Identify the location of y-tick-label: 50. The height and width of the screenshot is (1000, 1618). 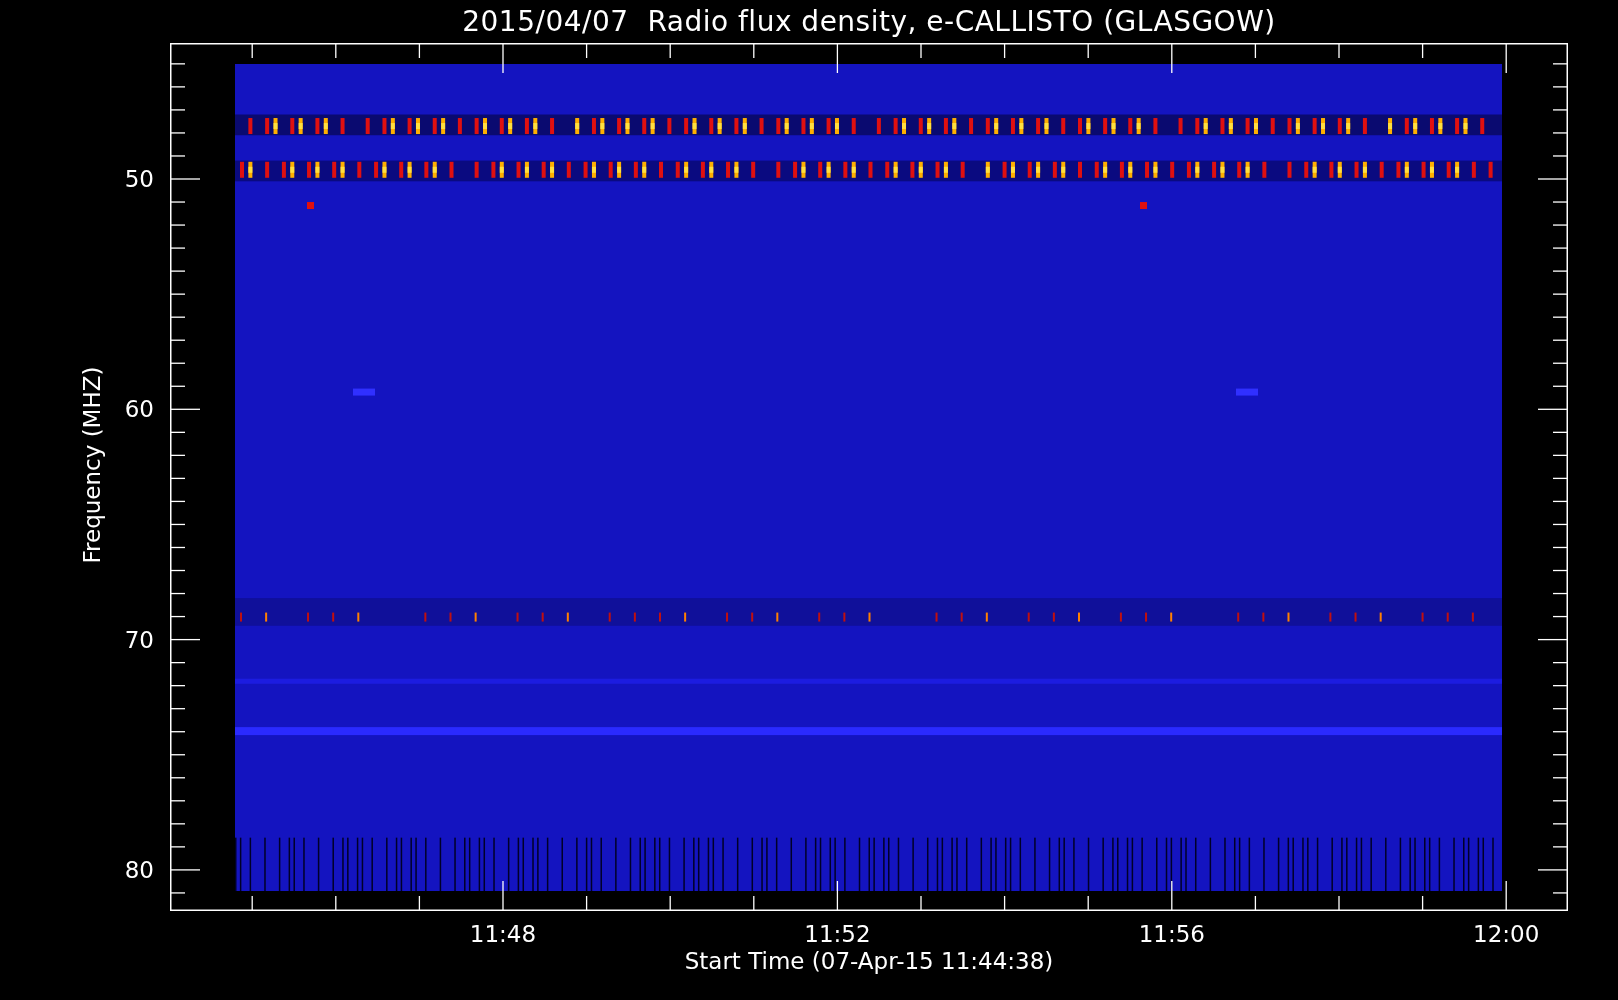
(139, 179).